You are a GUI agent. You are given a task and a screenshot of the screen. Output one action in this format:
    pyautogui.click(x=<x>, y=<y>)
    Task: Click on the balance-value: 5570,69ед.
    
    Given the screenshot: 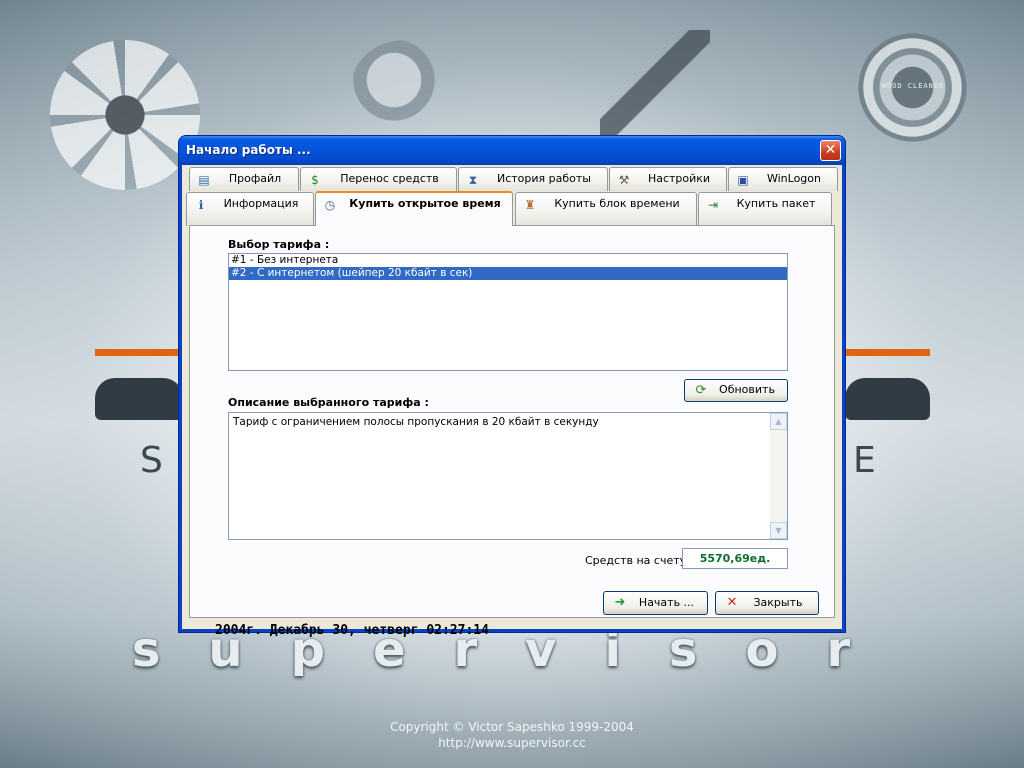 What is the action you would take?
    pyautogui.click(x=735, y=558)
    